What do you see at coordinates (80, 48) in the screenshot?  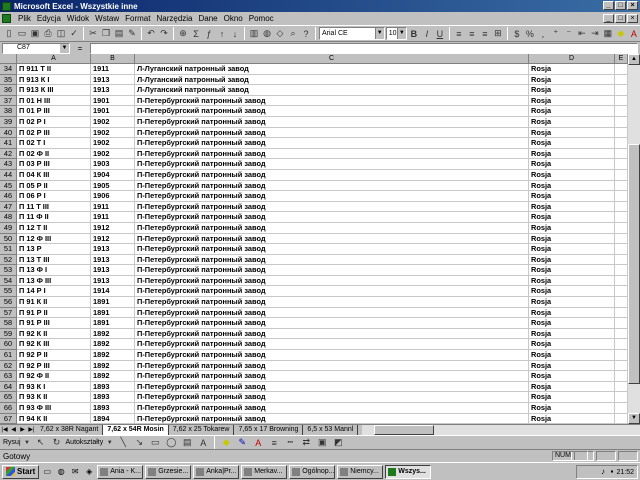 I see `formula-equals: =` at bounding box center [80, 48].